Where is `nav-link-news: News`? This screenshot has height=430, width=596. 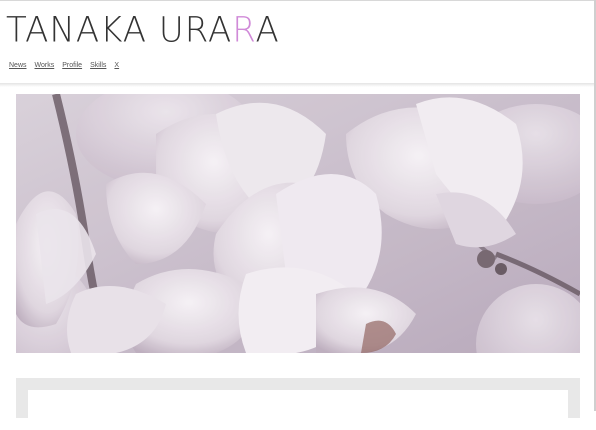
nav-link-news: News is located at coordinates (18, 65).